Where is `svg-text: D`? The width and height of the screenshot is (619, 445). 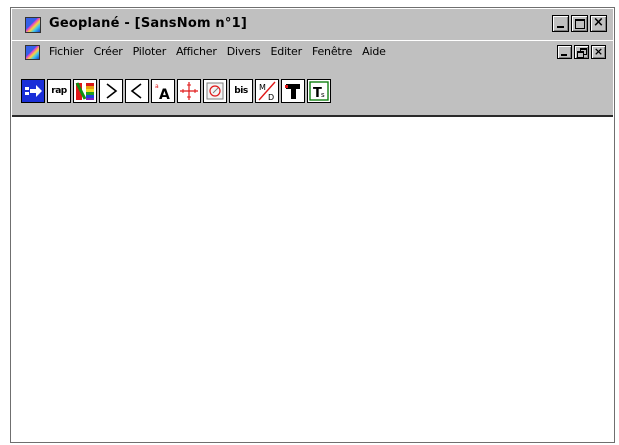 svg-text: D is located at coordinates (271, 97).